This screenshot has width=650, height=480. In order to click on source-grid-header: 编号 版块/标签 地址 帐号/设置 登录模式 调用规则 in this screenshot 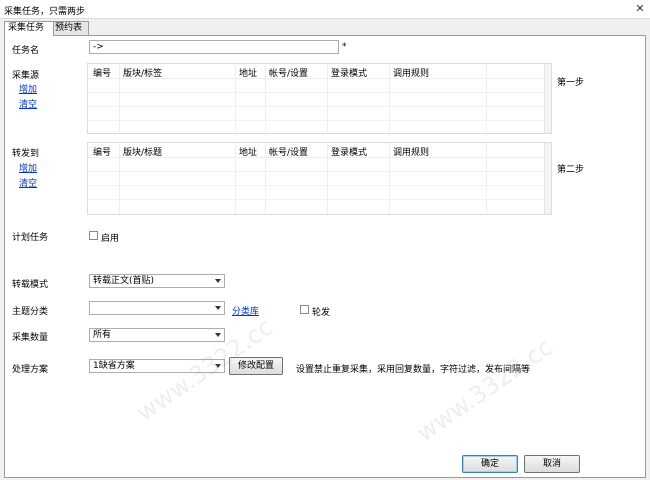, I will do `click(319, 71)`.